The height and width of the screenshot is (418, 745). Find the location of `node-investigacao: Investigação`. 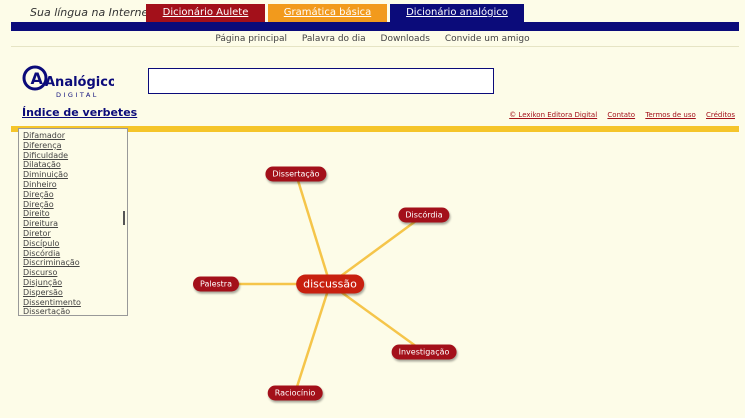

node-investigacao: Investigação is located at coordinates (424, 352).